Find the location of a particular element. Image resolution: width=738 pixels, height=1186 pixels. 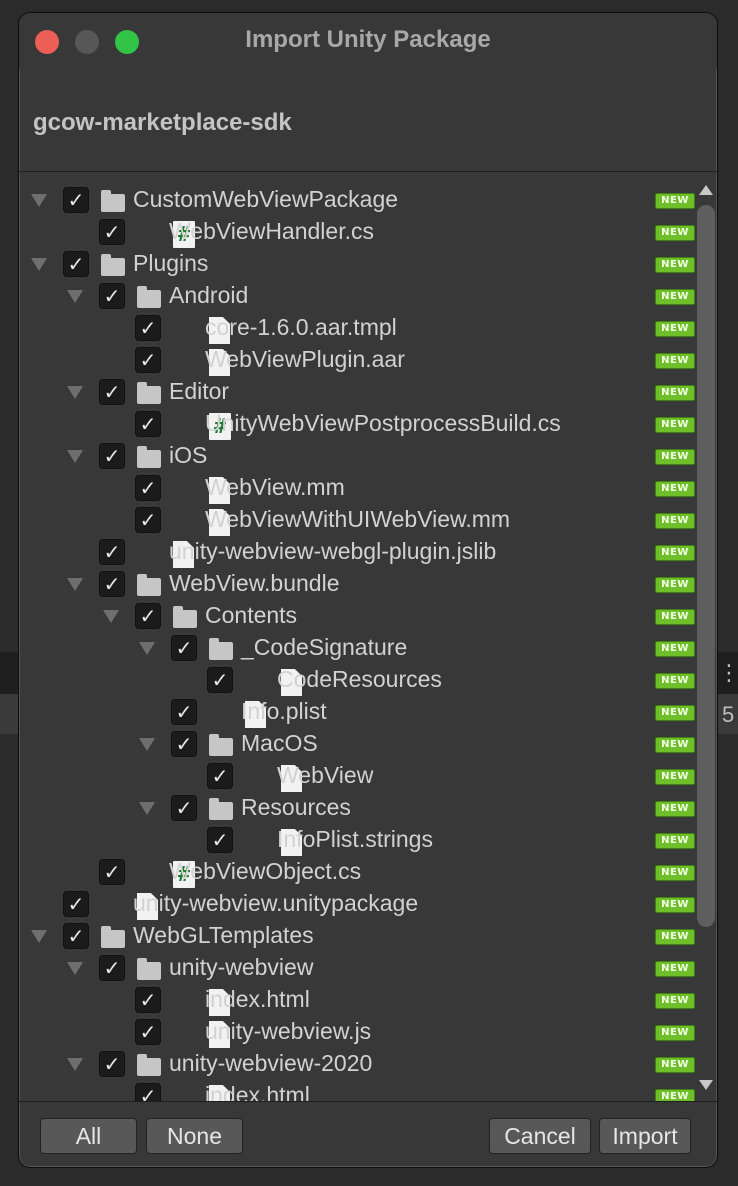

tree-row: ✓ Android NEW is located at coordinates (357, 297).